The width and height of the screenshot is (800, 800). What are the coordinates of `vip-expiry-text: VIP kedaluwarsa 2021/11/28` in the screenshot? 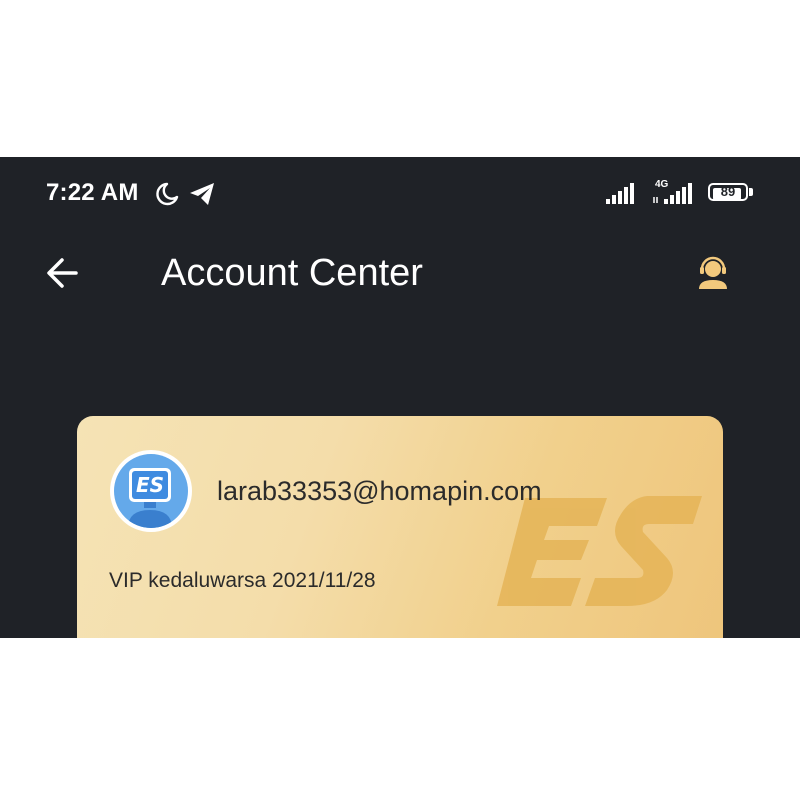 It's located at (242, 580).